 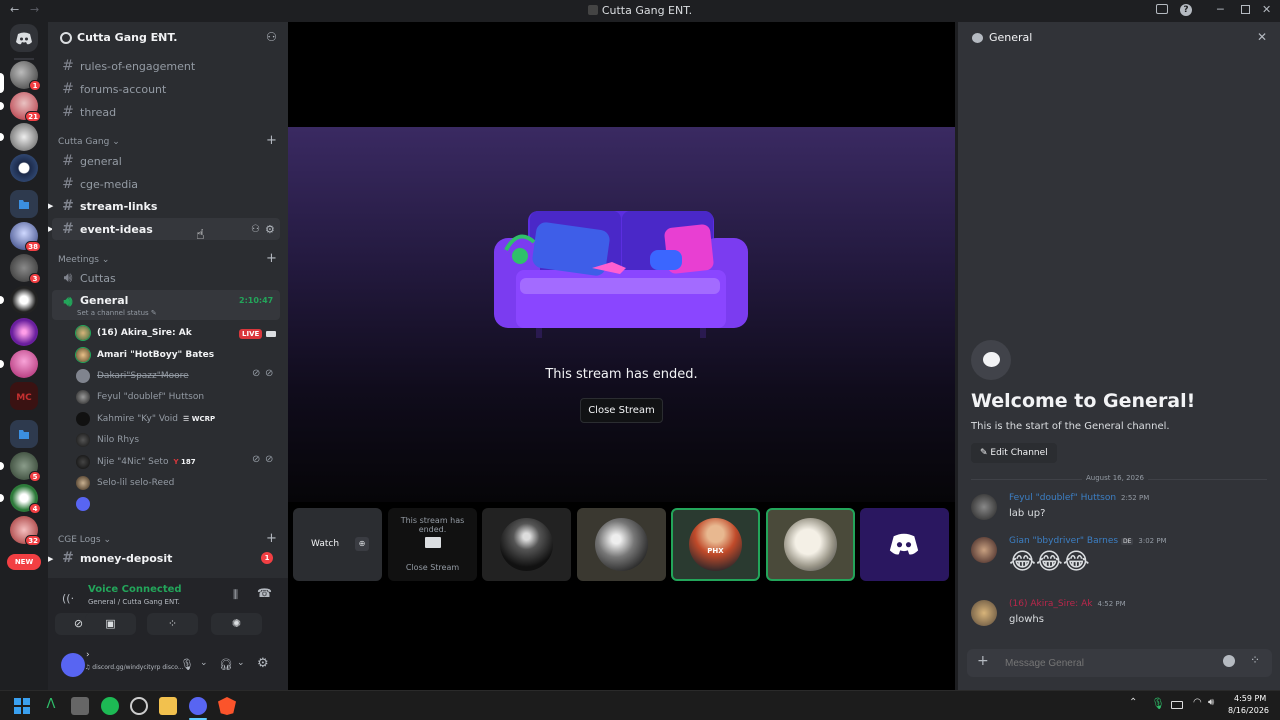 I want to click on server-icon: 38, so click(x=25, y=237).